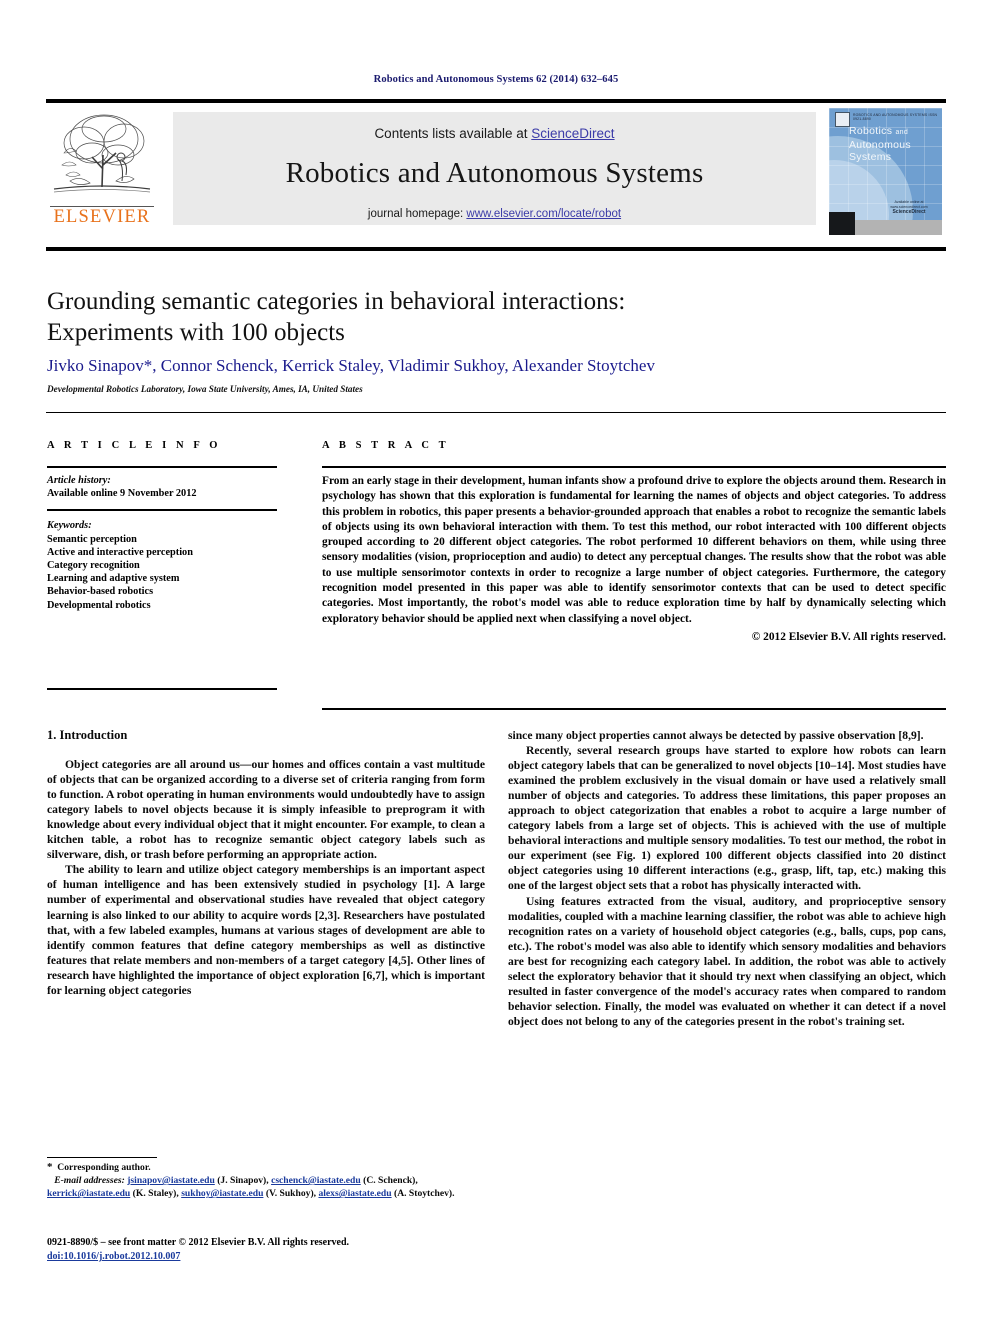 This screenshot has height=1323, width=992. I want to click on email-label: E-mail addresses:, so click(89, 1181).